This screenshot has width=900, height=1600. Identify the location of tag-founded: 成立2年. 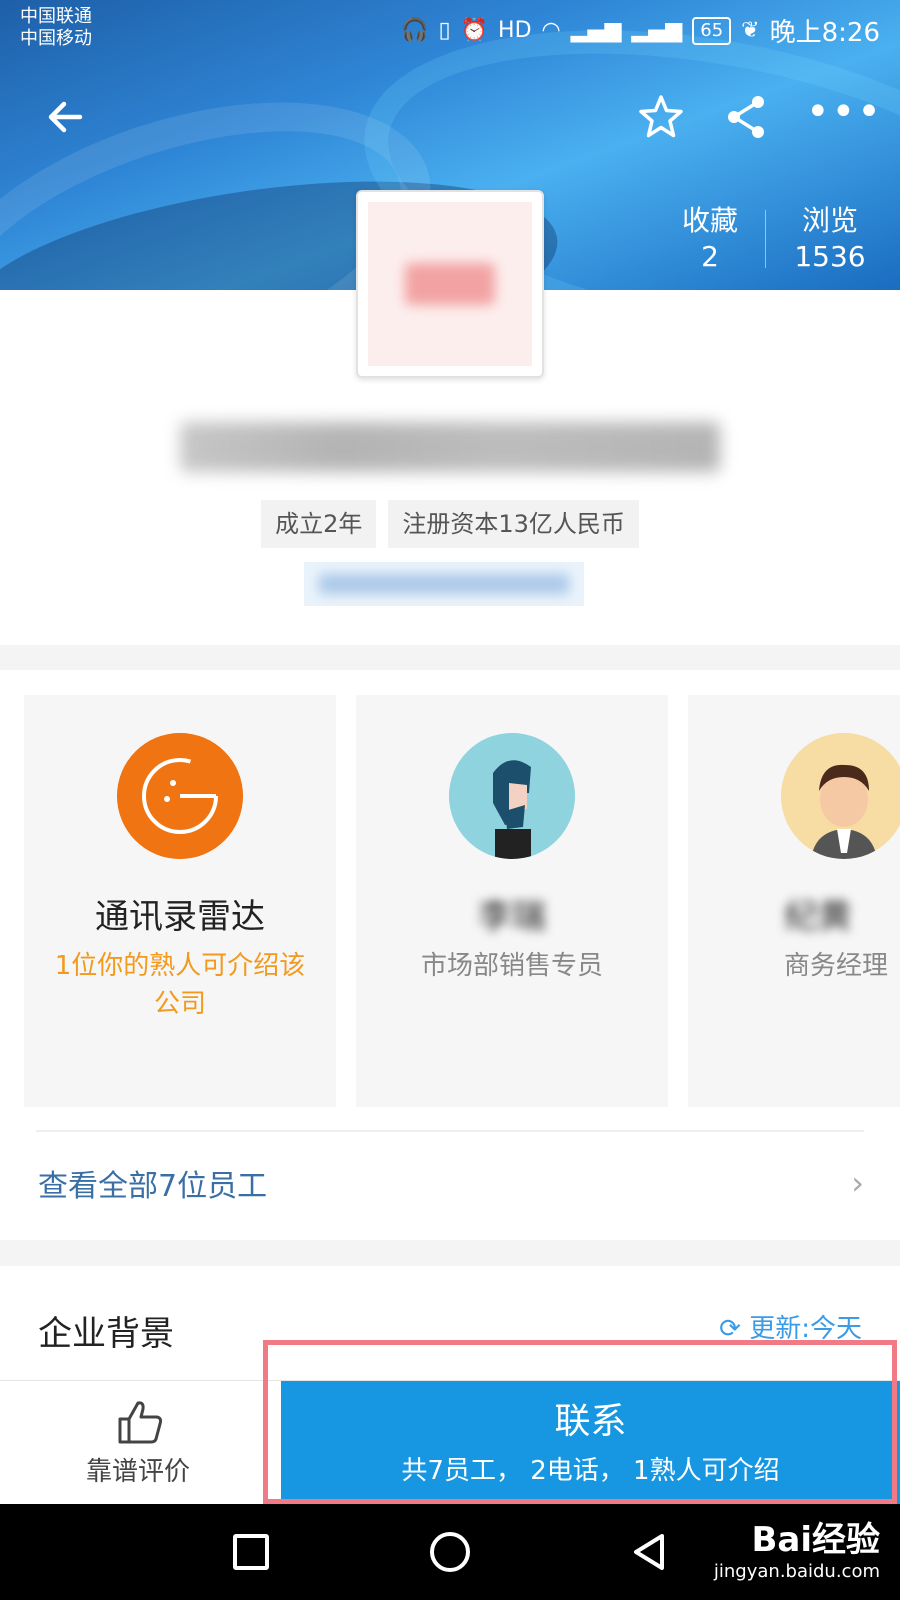
(319, 524).